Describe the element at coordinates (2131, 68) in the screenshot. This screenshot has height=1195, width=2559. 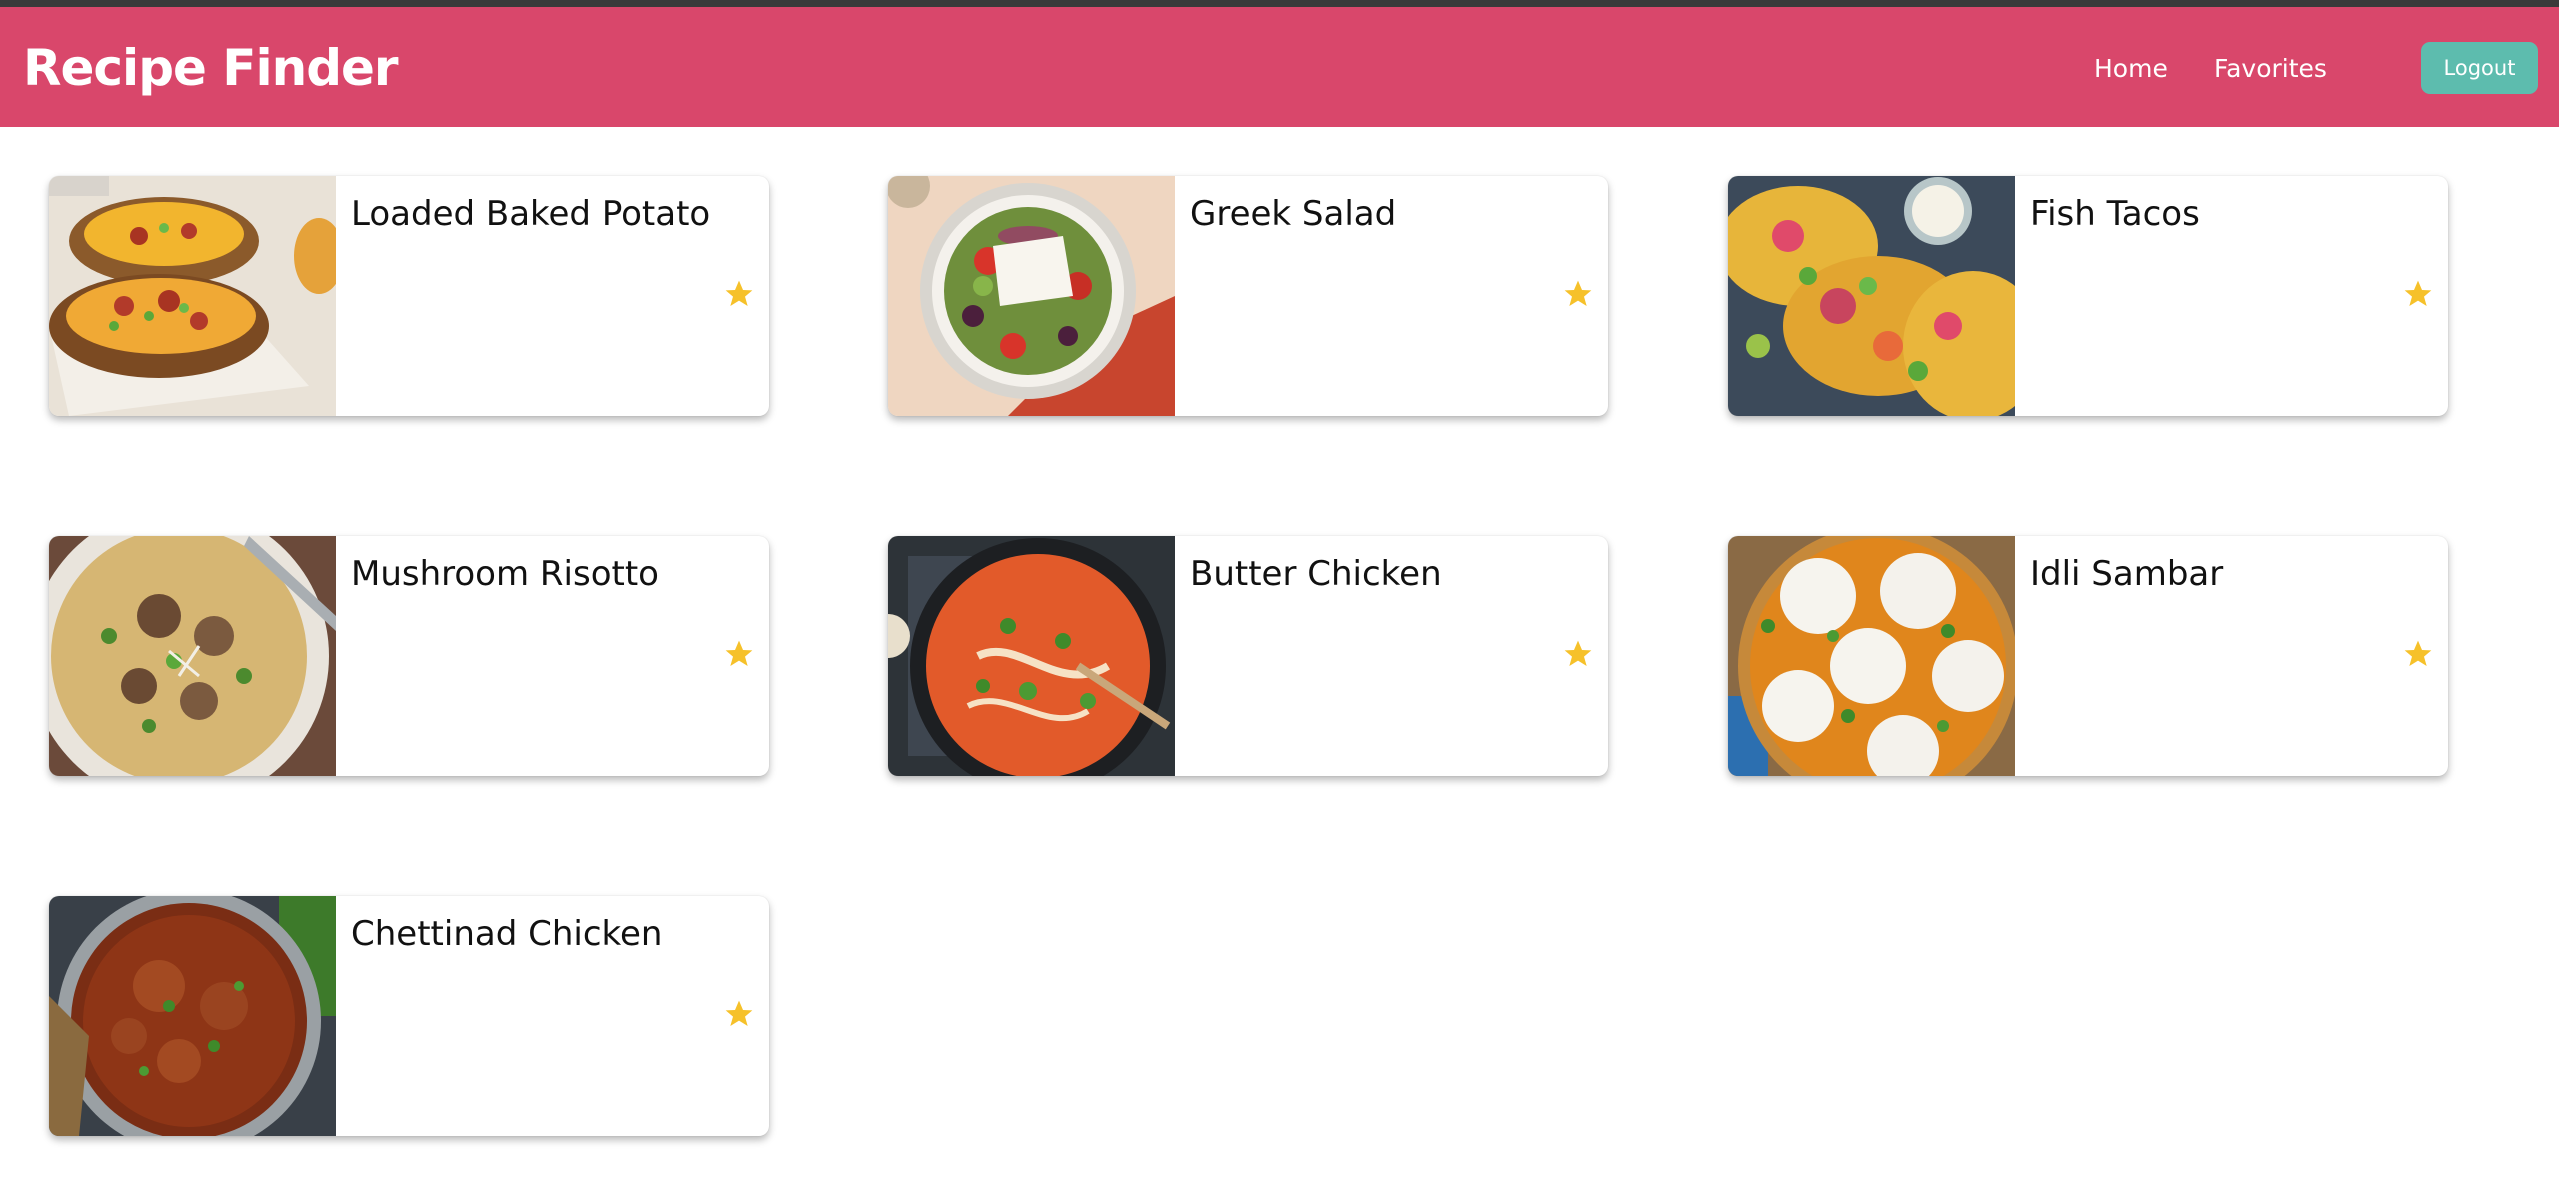
I see `nav-home-link: Home` at that location.